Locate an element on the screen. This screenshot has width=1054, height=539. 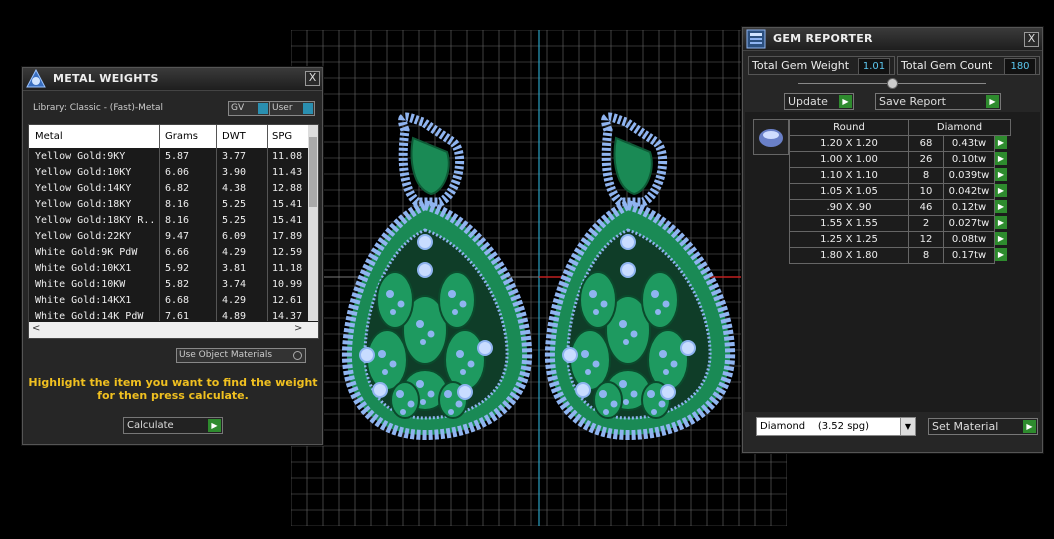
save-report-button: Save Report ▶ is located at coordinates (938, 101).